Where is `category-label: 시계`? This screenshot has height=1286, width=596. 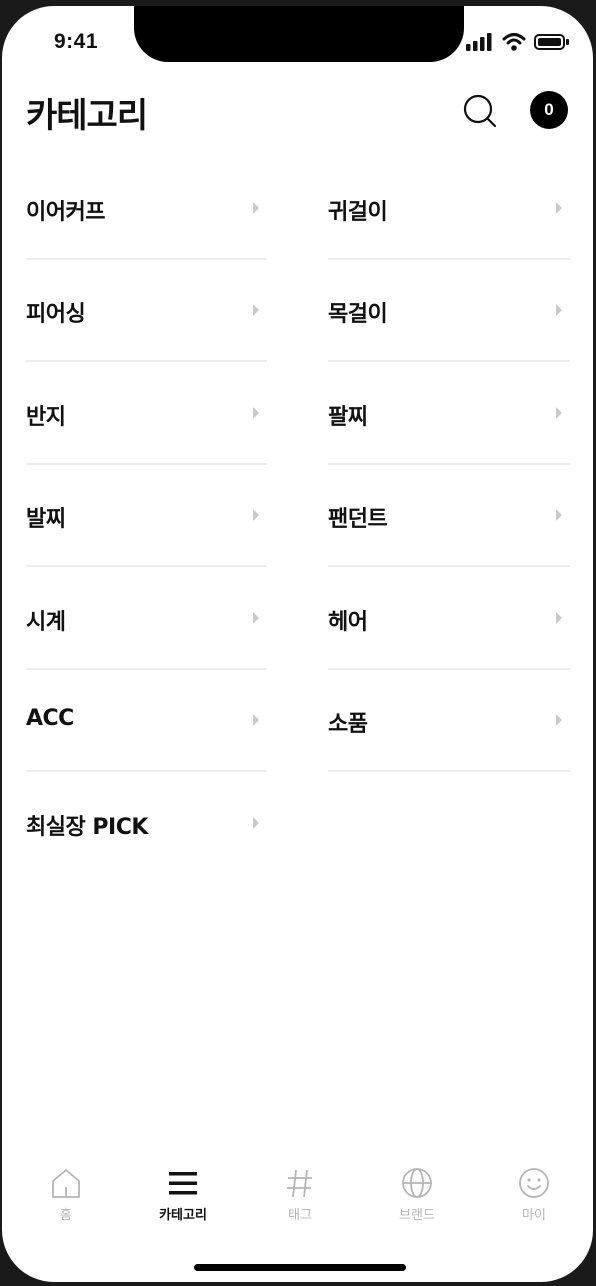
category-label: 시계 is located at coordinates (46, 622).